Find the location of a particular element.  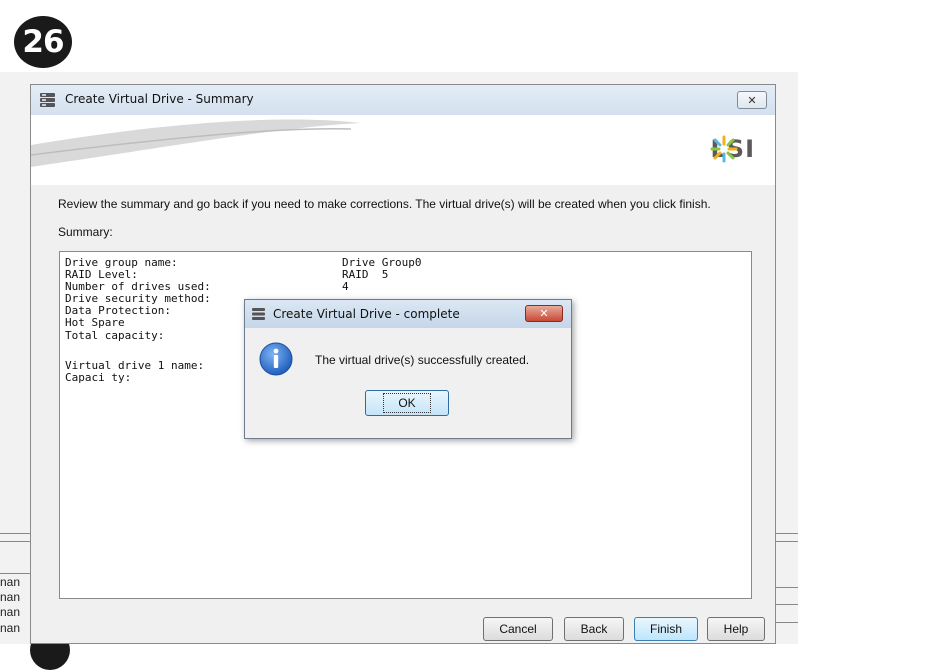

back-button: Back is located at coordinates (594, 629).